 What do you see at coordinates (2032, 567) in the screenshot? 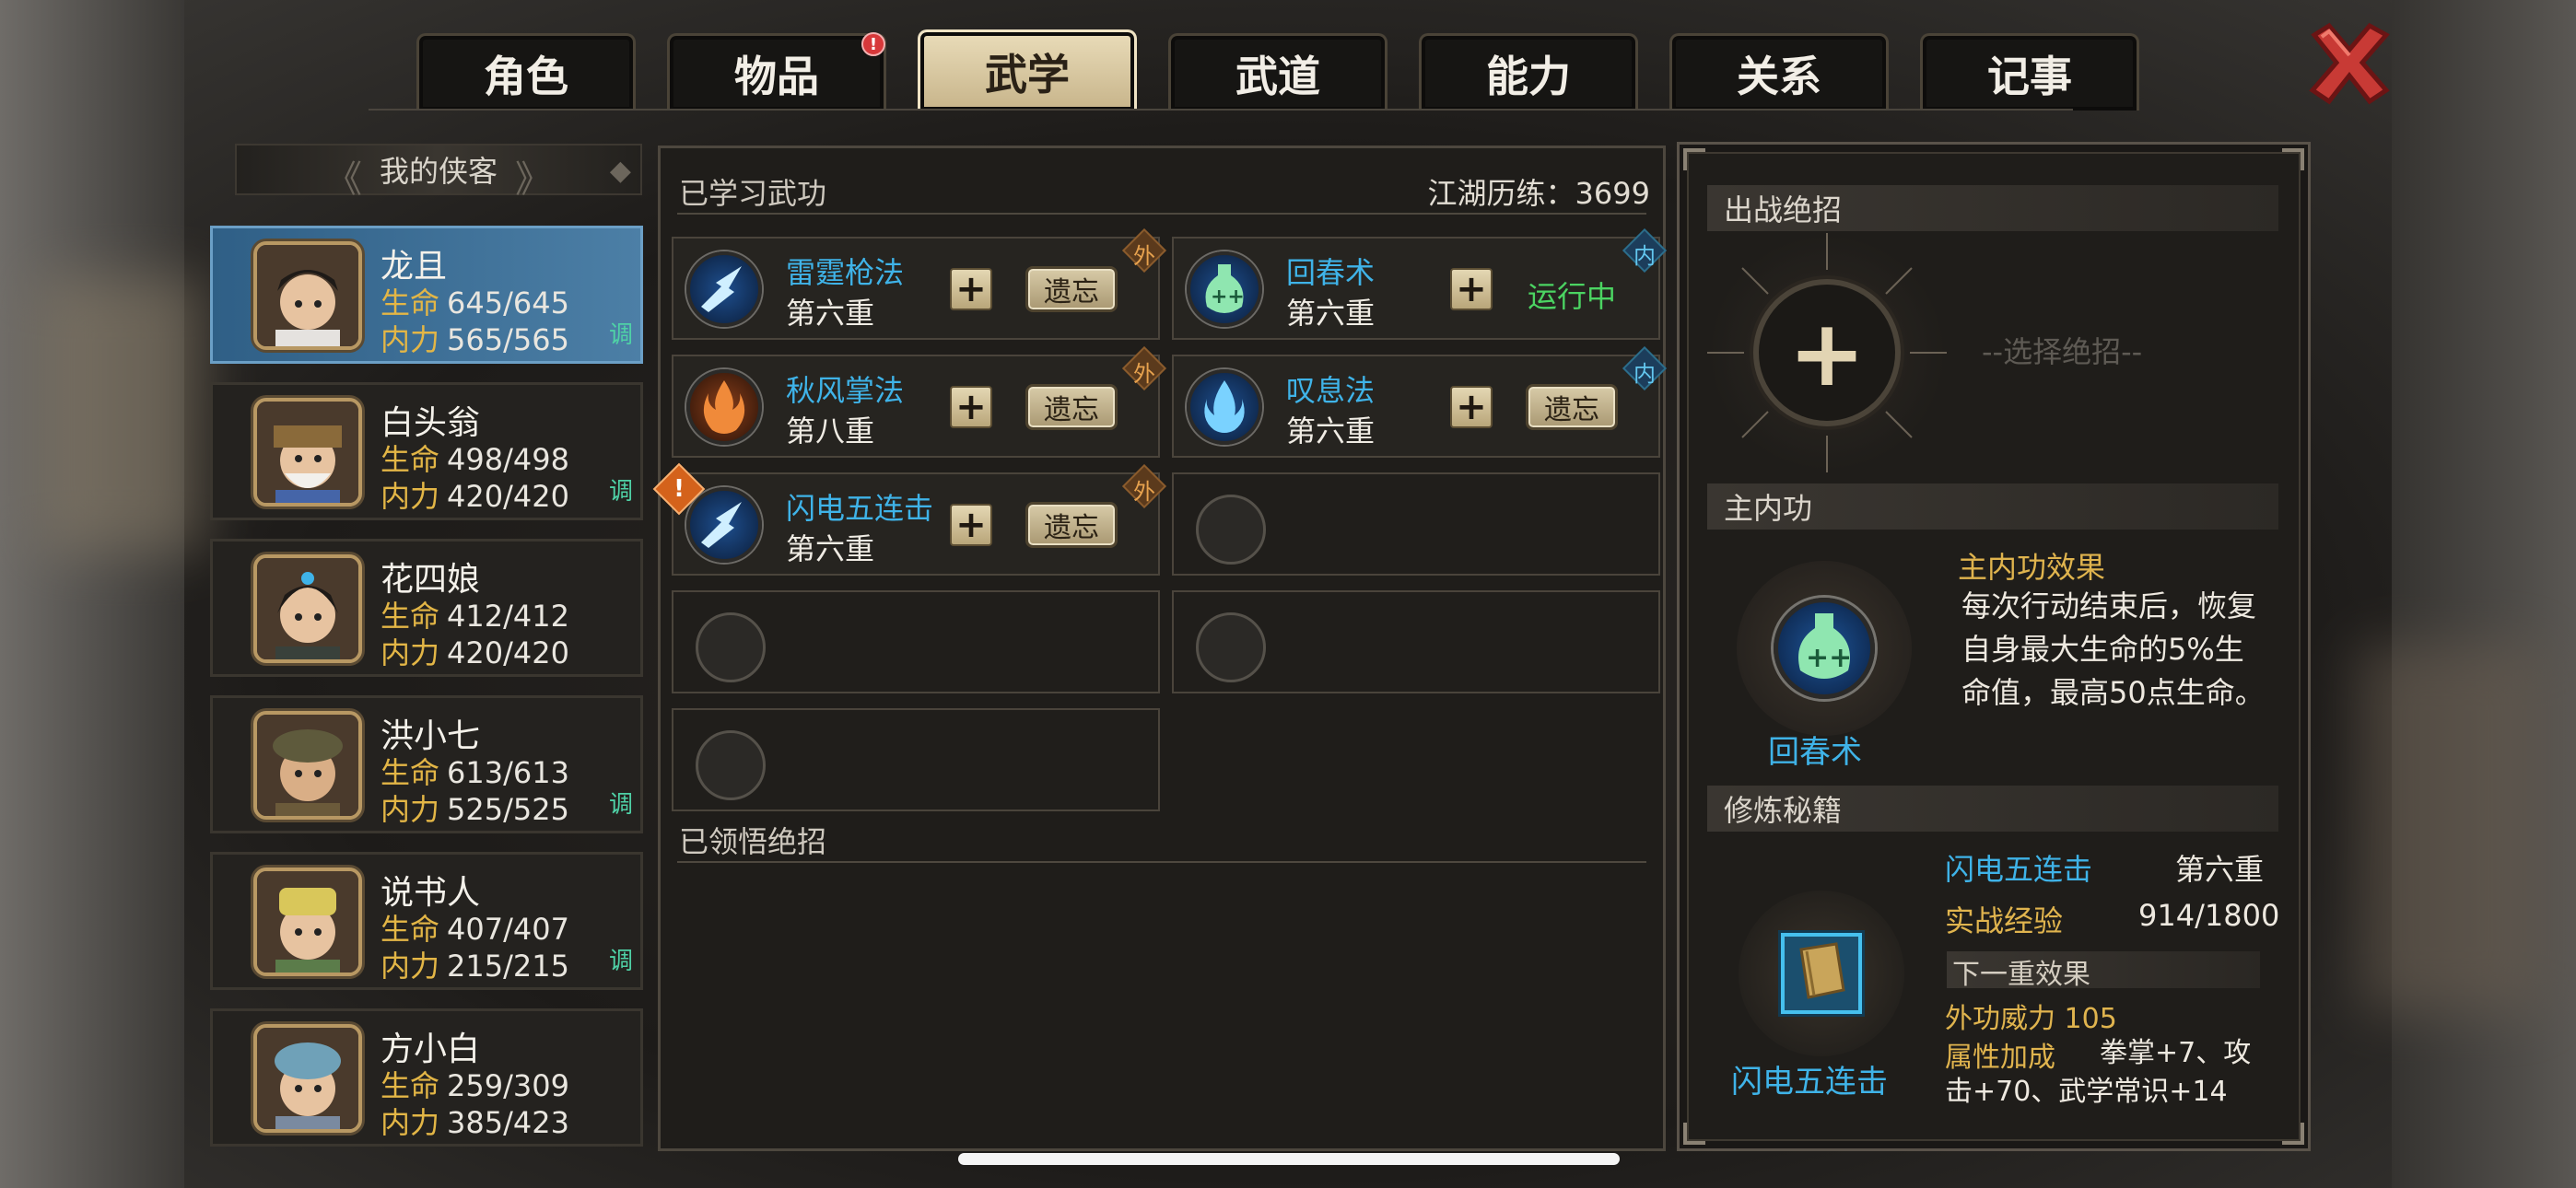
I see `inner-effect-title: 主内功效果` at bounding box center [2032, 567].